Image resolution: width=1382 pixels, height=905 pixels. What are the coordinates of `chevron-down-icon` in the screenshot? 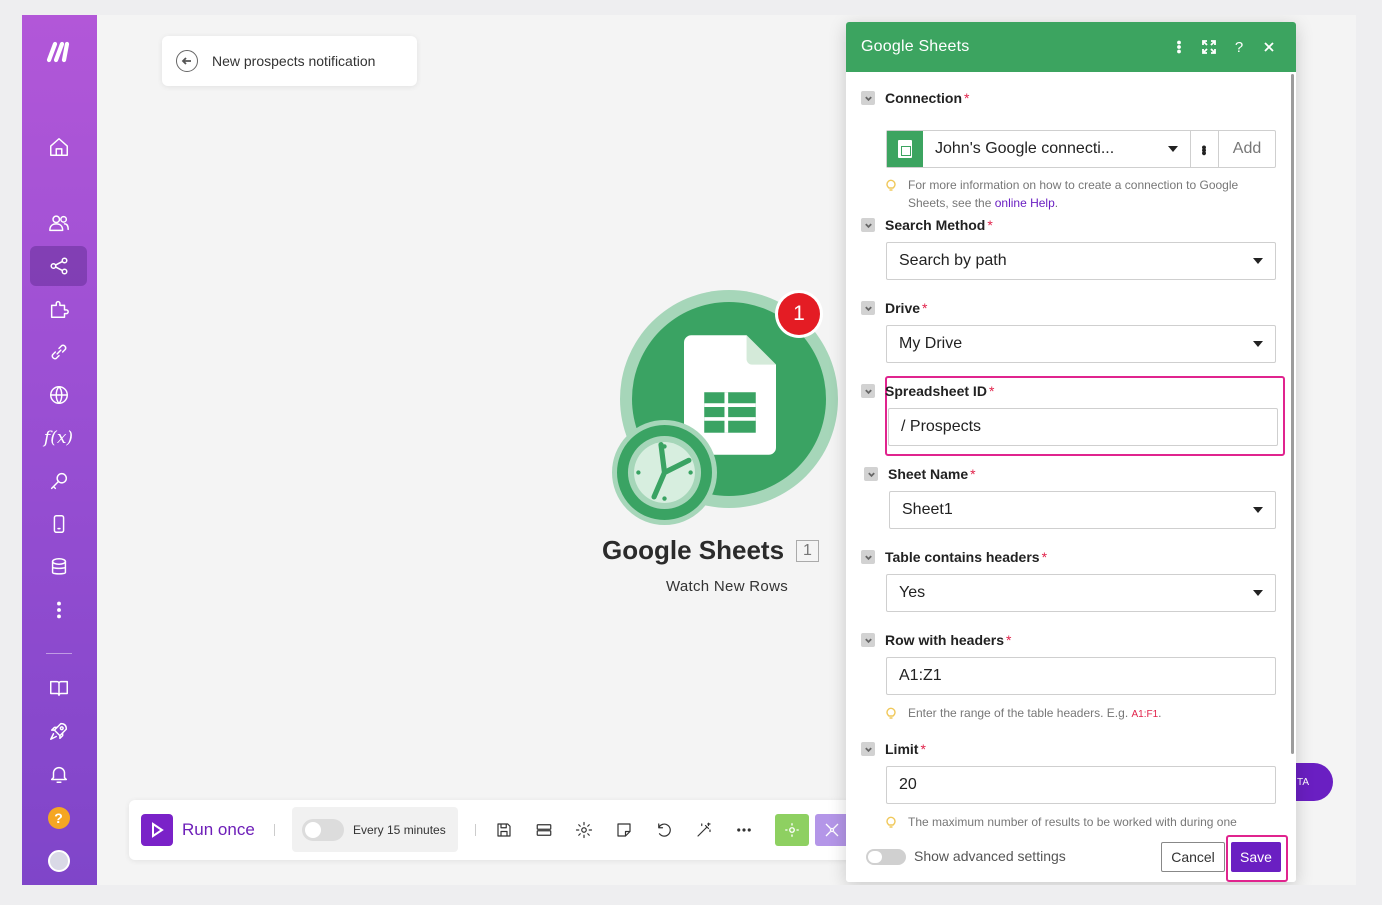 It's located at (868, 225).